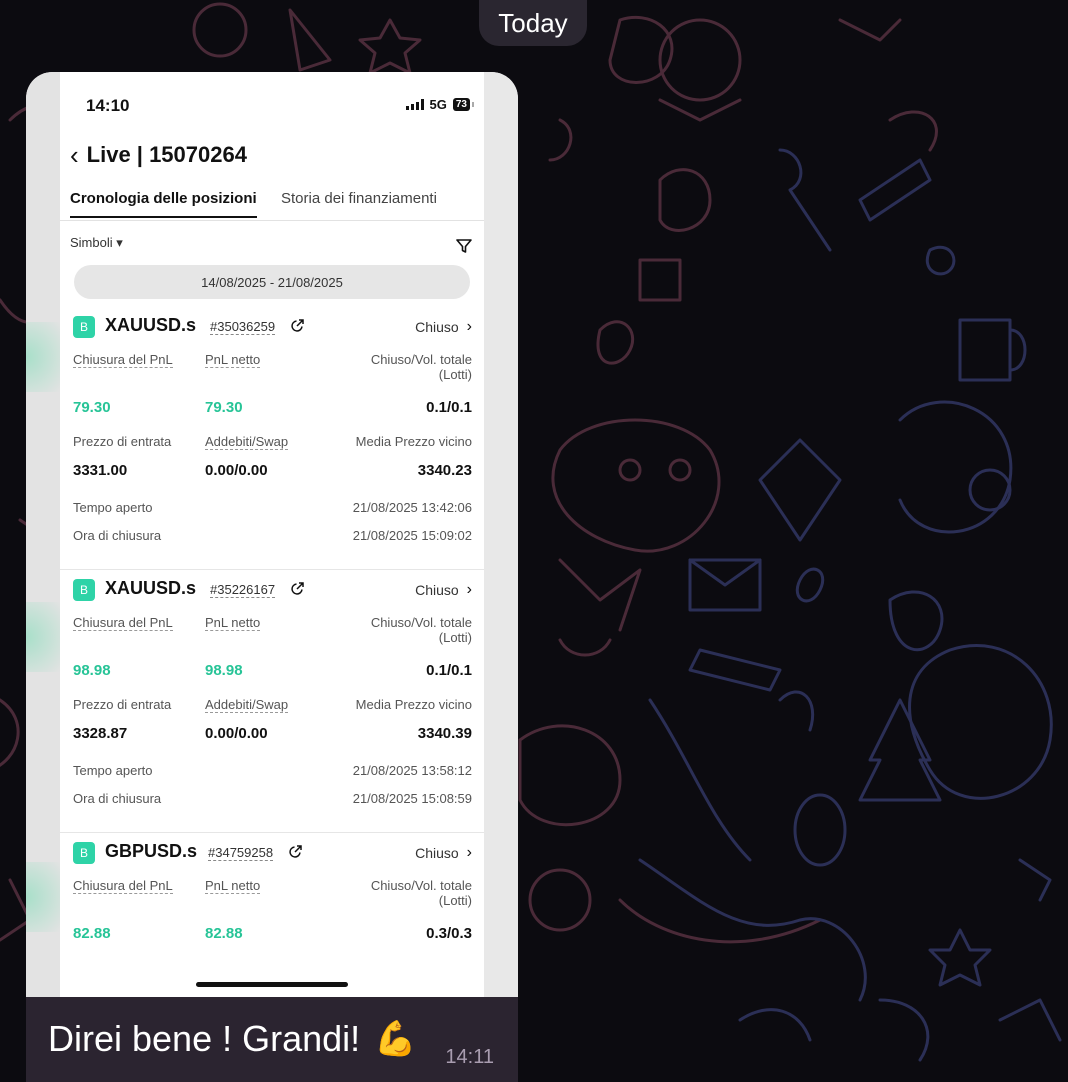 Image resolution: width=1068 pixels, height=1082 pixels. I want to click on message-text: Direi bene ! Grandi! 💪, so click(232, 1039).